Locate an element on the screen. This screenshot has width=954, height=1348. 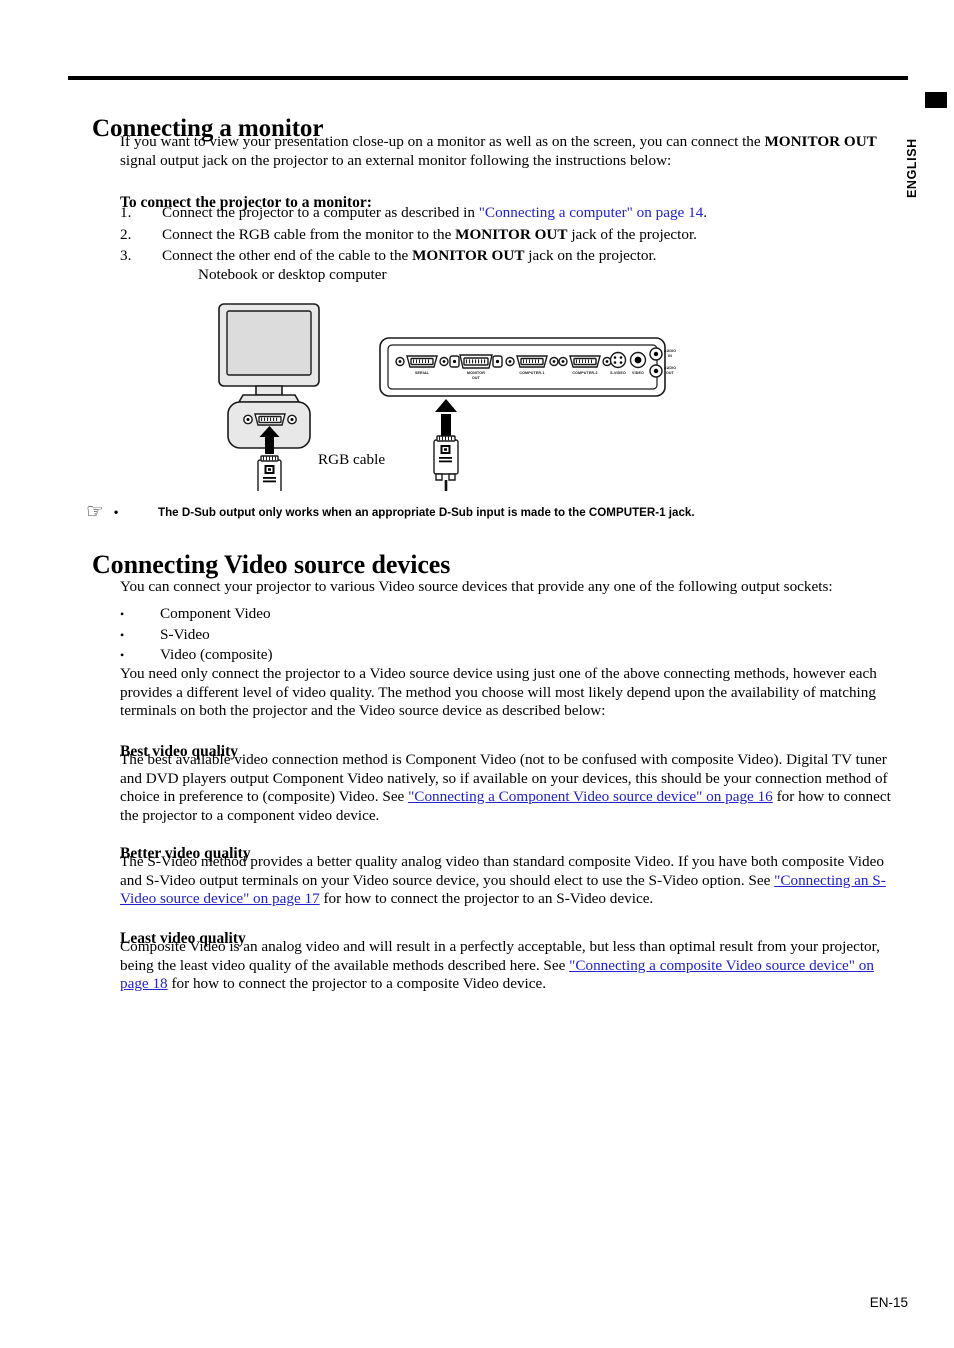
monitor-intro-bold: MONITOR OUT is located at coordinates (820, 141).